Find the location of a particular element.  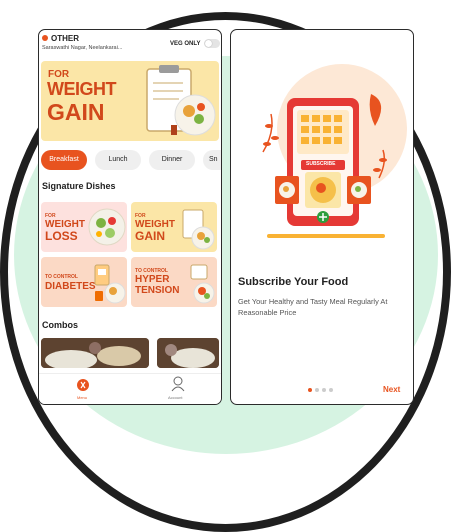

fork-knife-icon is located at coordinates (83, 385).